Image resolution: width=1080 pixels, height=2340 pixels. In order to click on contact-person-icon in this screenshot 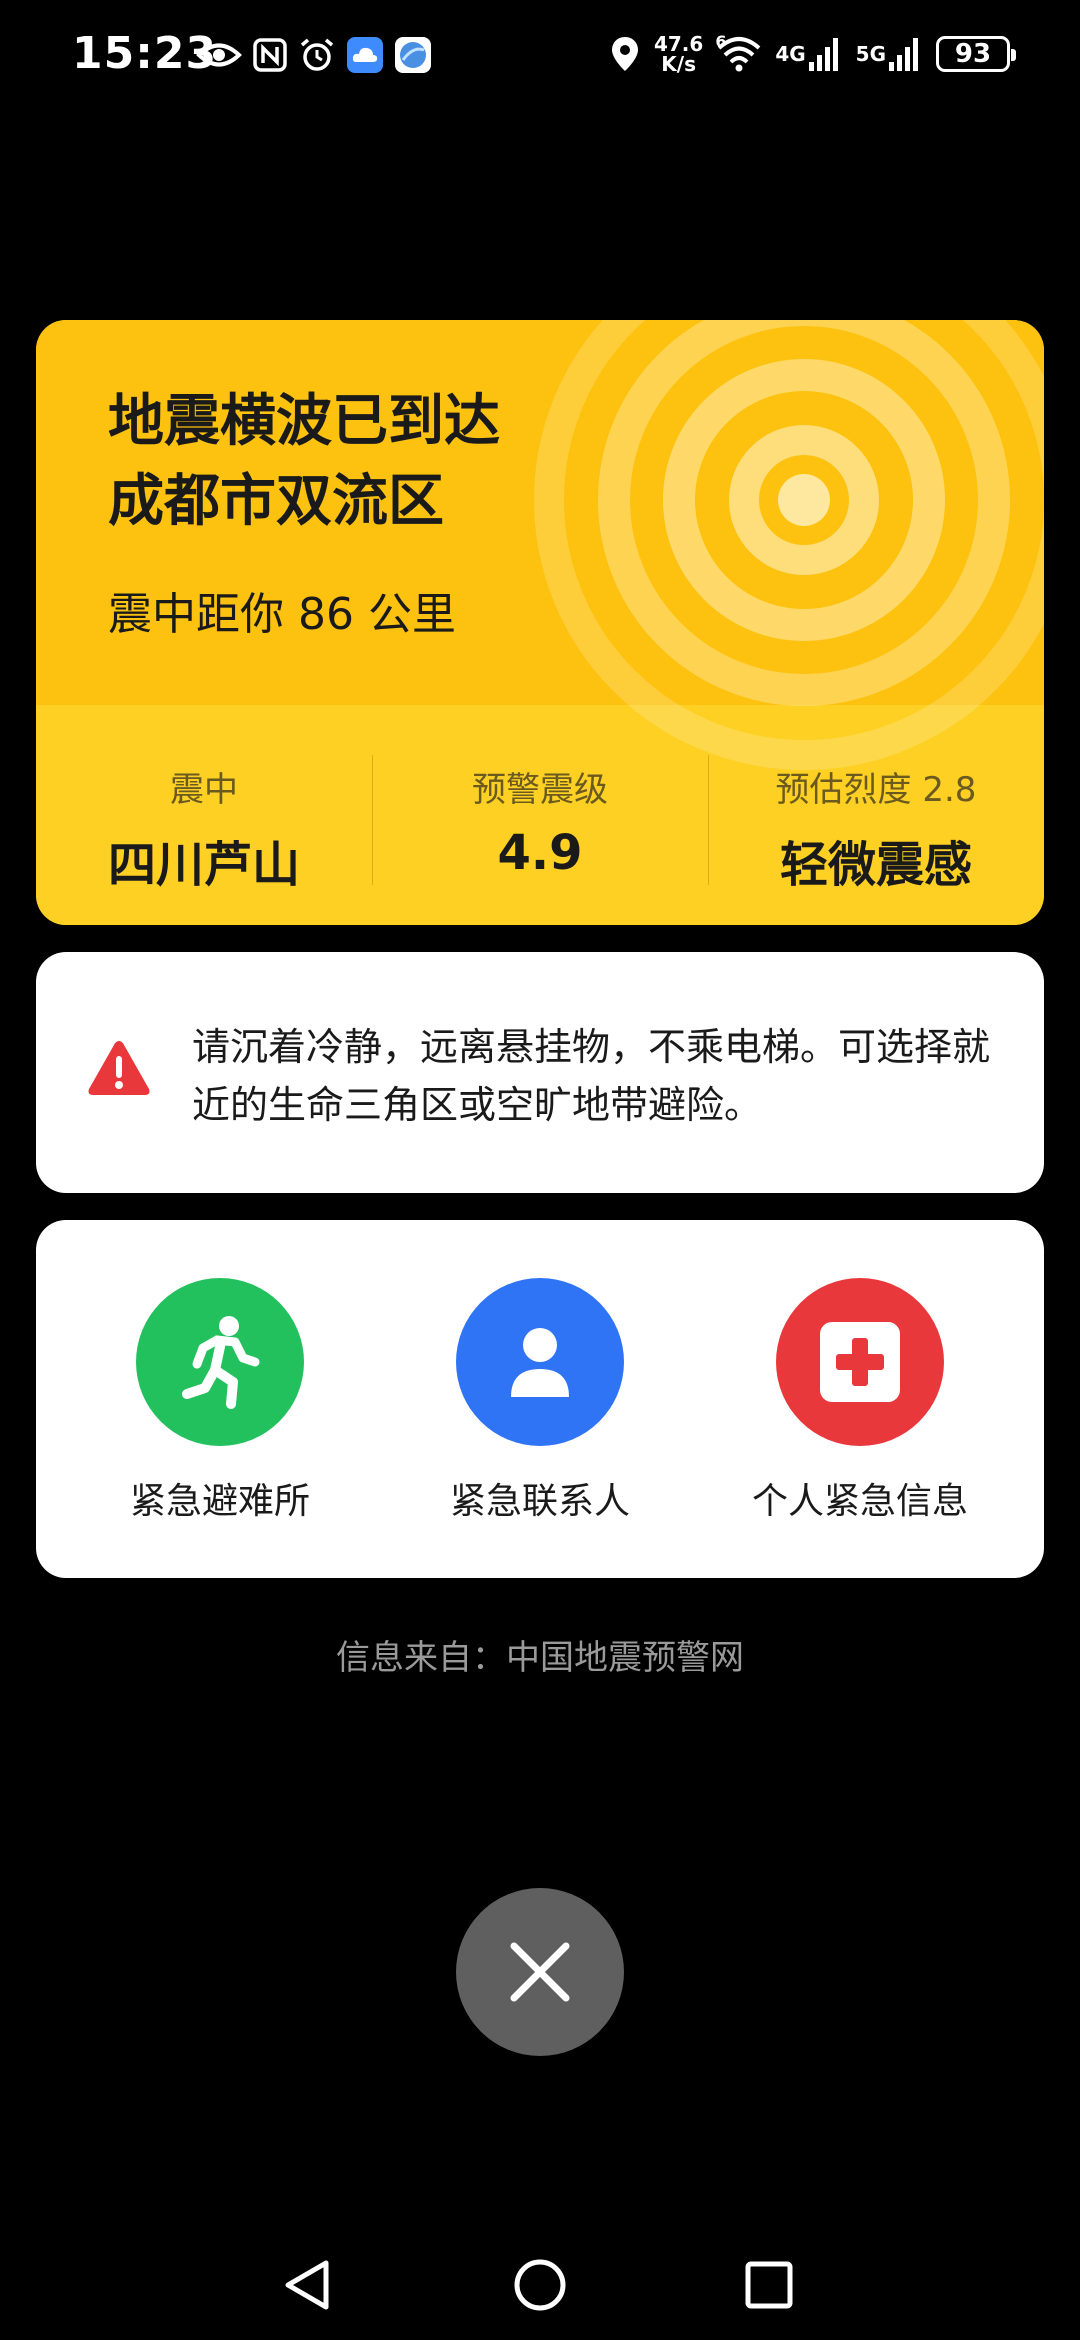, I will do `click(540, 1362)`.